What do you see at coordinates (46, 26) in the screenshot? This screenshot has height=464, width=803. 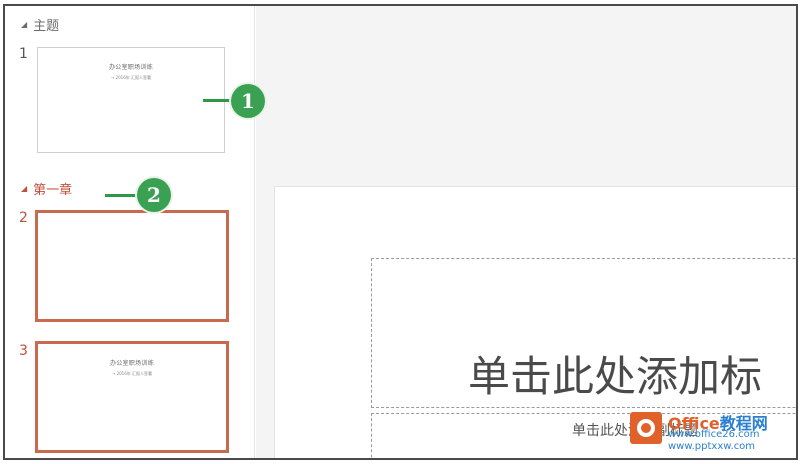 I see `section-label: 主题` at bounding box center [46, 26].